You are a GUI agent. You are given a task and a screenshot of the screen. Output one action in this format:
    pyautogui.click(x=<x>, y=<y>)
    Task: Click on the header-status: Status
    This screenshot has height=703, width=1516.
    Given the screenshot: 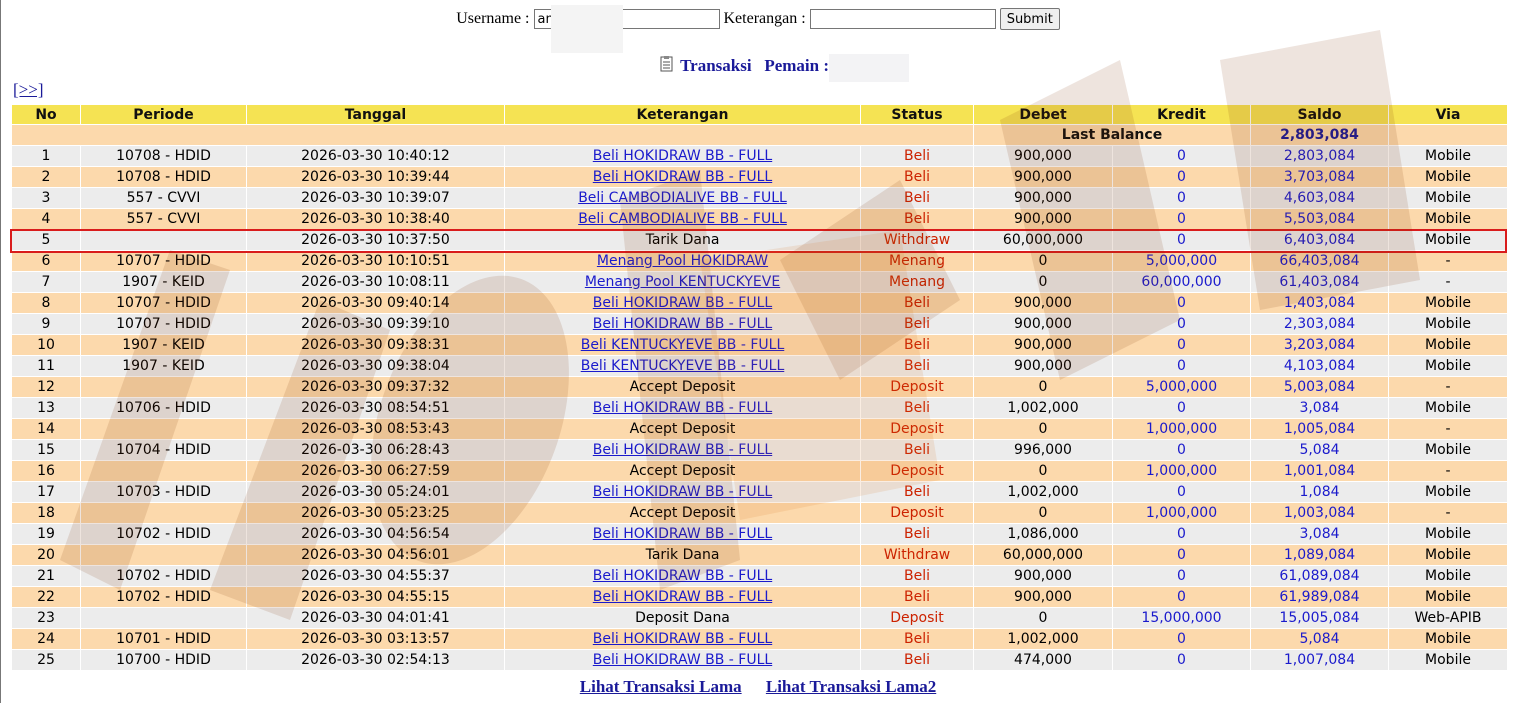 What is the action you would take?
    pyautogui.click(x=917, y=114)
    